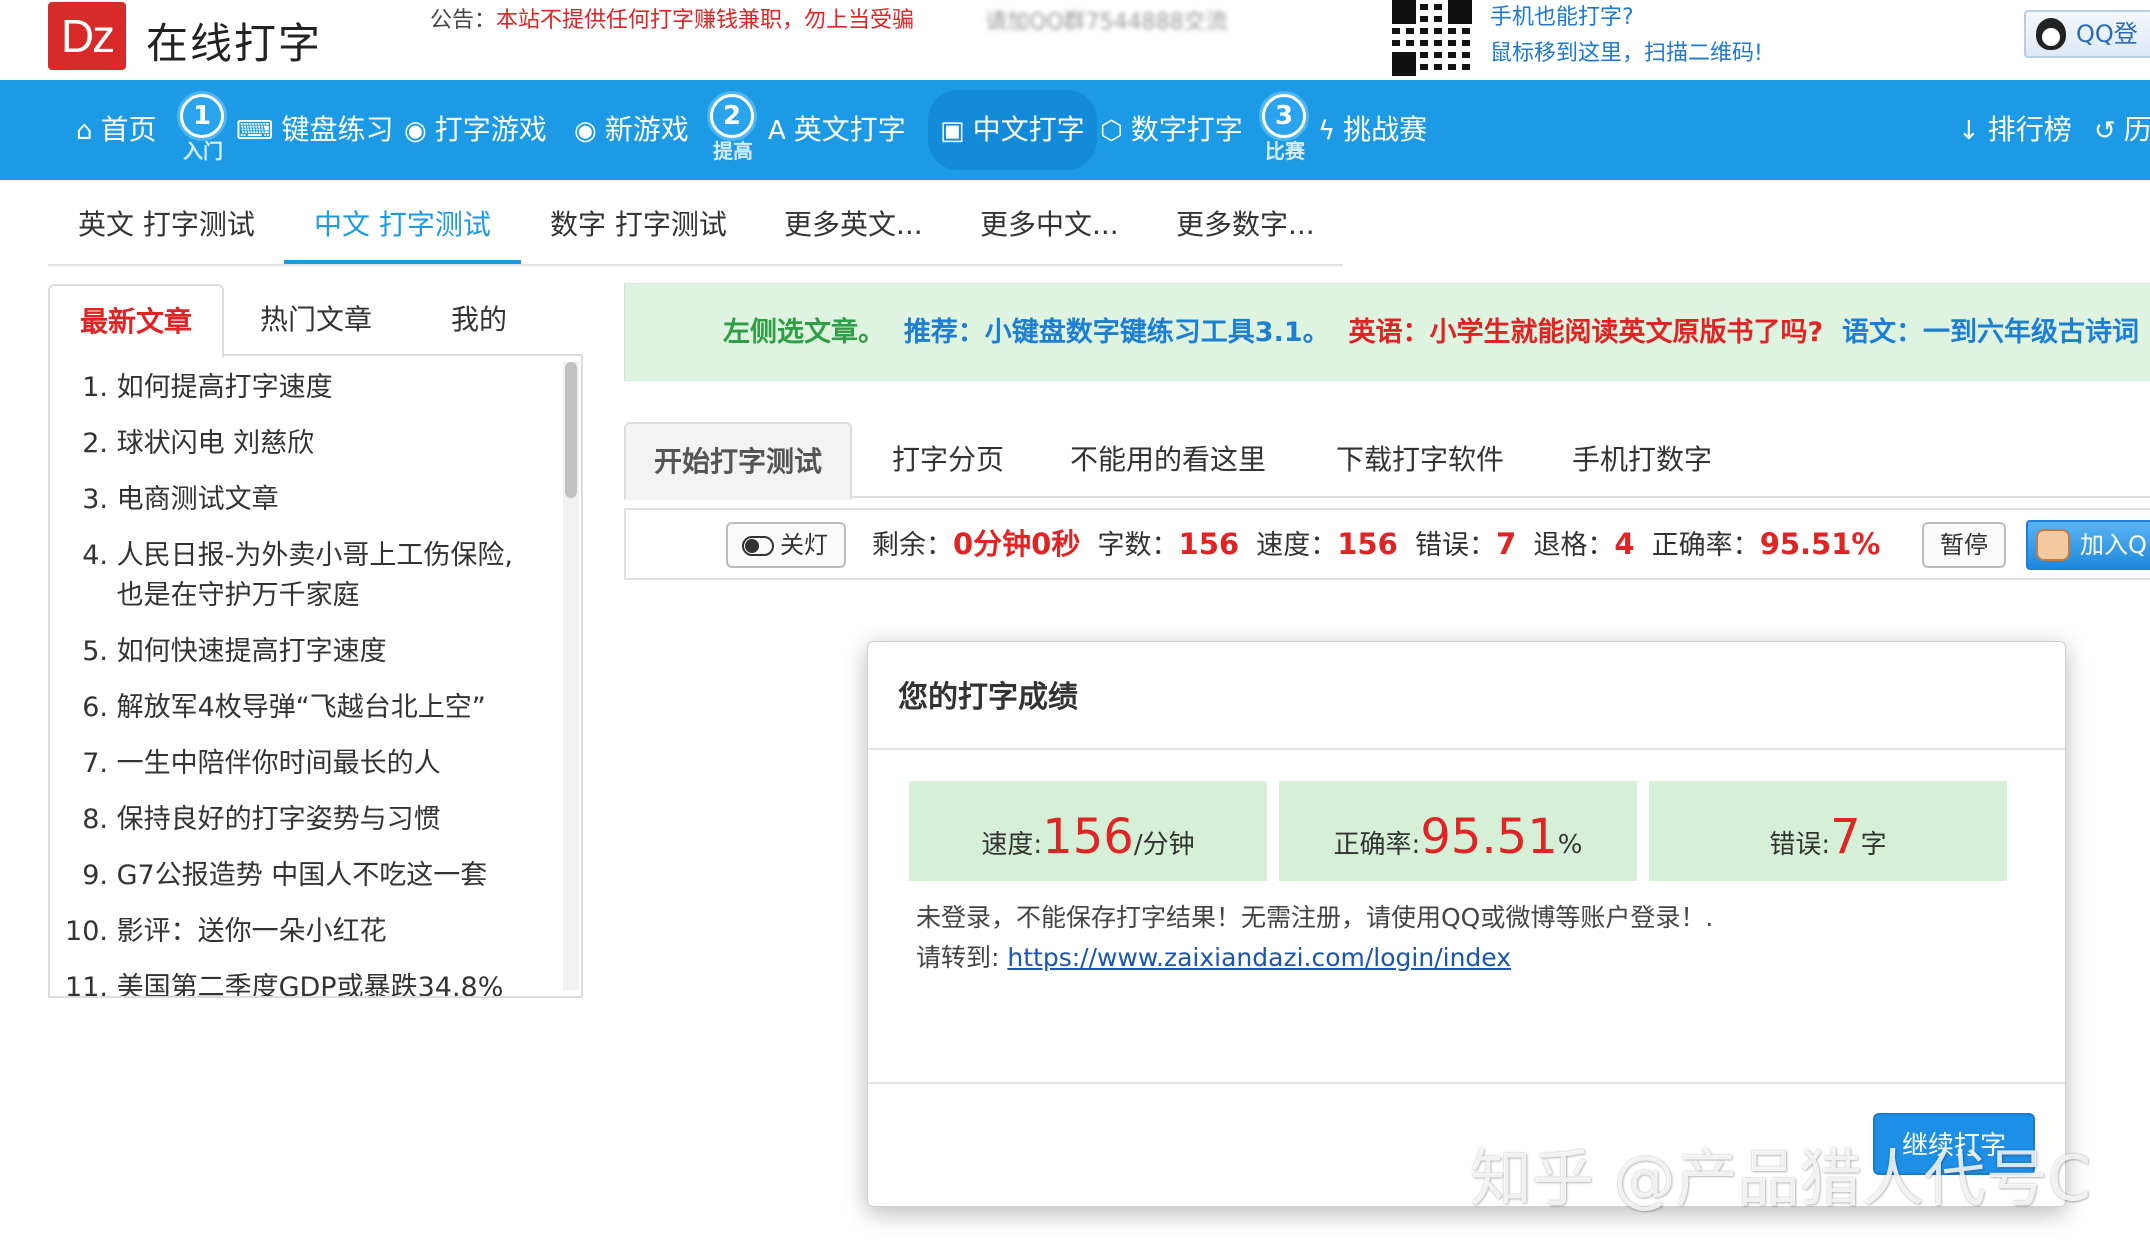 This screenshot has width=2150, height=1252. Describe the element at coordinates (948, 460) in the screenshot. I see `tab-paging: 打字分页` at that location.